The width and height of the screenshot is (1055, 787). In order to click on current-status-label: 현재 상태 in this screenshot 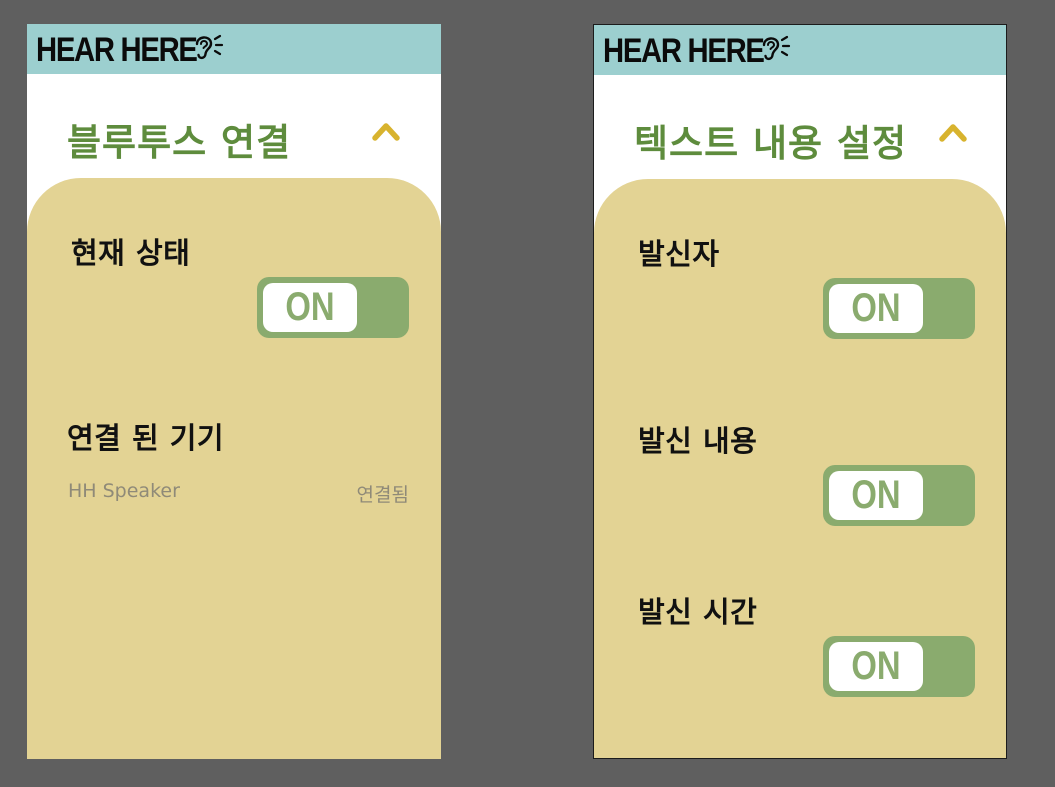, I will do `click(131, 253)`.